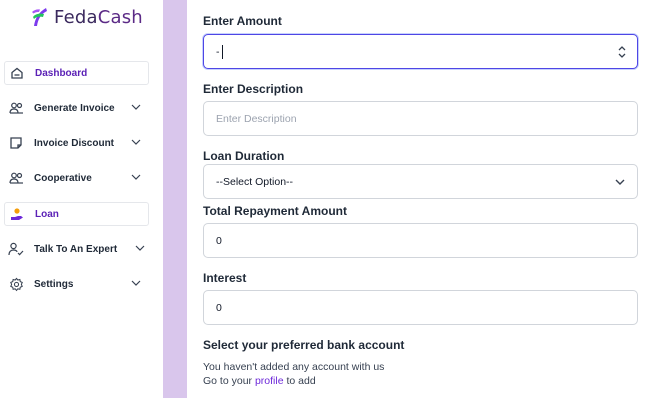 The width and height of the screenshot is (655, 398). I want to click on sidebar-item-label: Talk To An Expert, so click(76, 249).